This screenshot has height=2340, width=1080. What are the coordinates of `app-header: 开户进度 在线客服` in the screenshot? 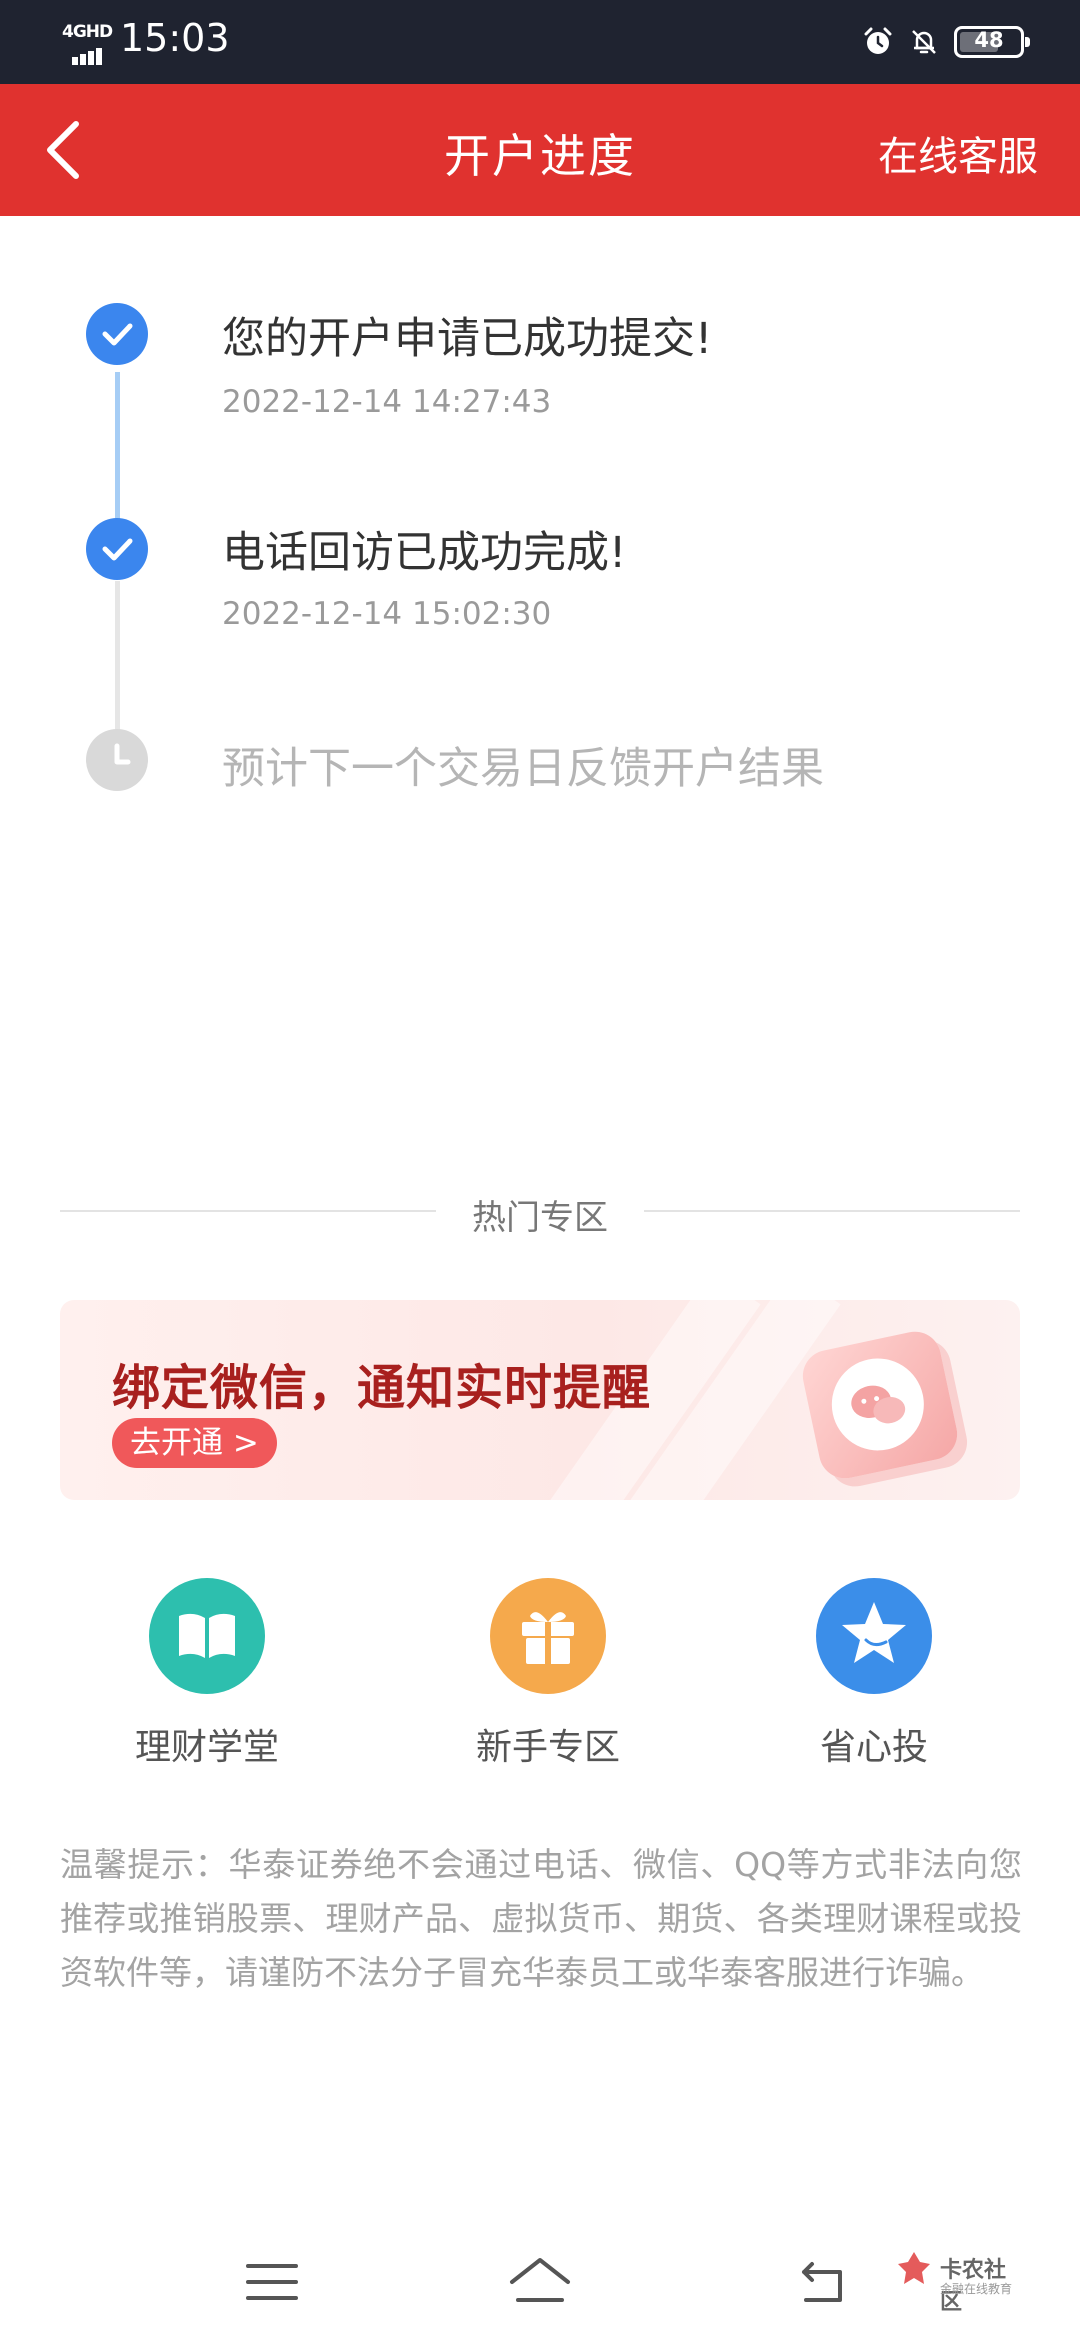 It's located at (540, 150).